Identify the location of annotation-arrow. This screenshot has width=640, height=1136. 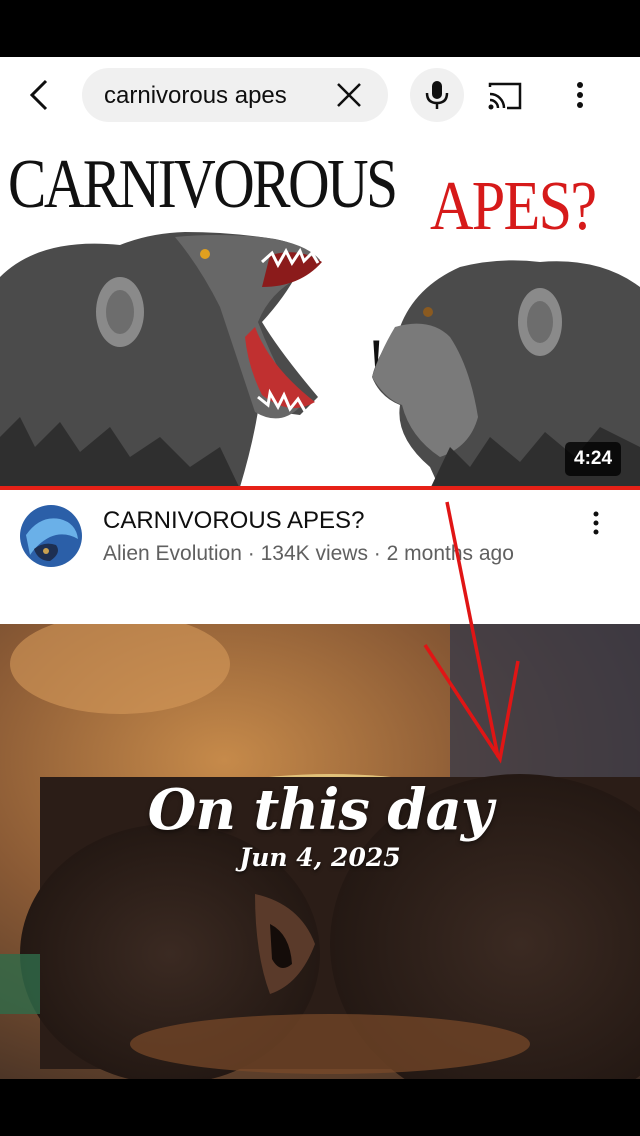
(471, 632).